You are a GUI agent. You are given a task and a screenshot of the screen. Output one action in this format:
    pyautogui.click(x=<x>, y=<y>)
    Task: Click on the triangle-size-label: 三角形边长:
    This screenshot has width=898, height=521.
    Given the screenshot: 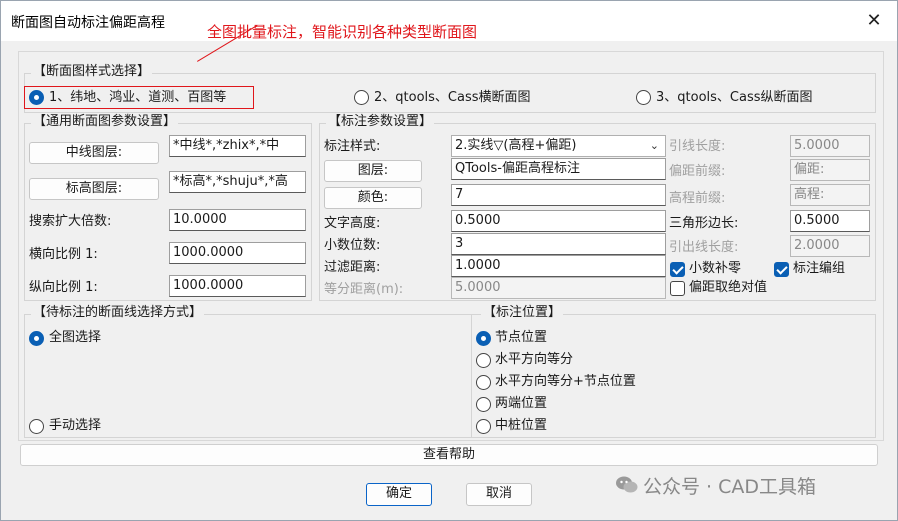 What is the action you would take?
    pyautogui.click(x=704, y=223)
    